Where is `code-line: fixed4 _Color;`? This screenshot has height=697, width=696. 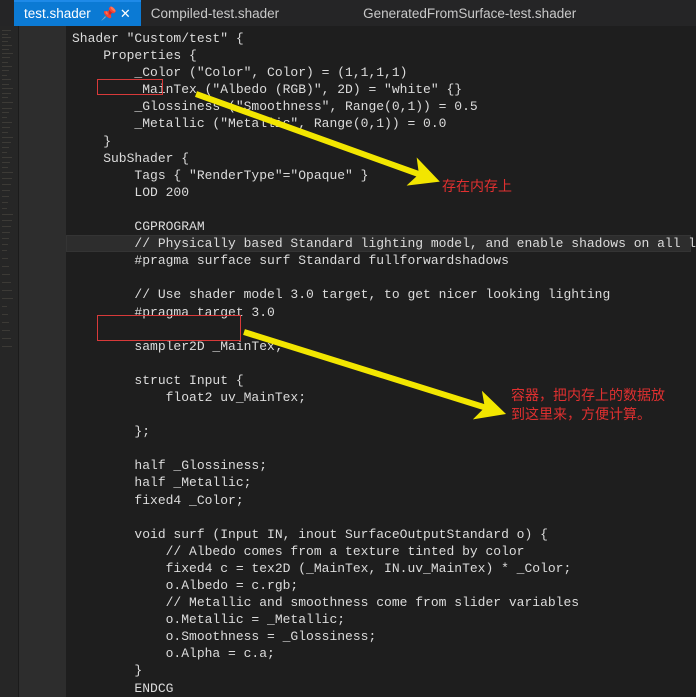
code-line: fixed4 _Color; is located at coordinates (378, 500).